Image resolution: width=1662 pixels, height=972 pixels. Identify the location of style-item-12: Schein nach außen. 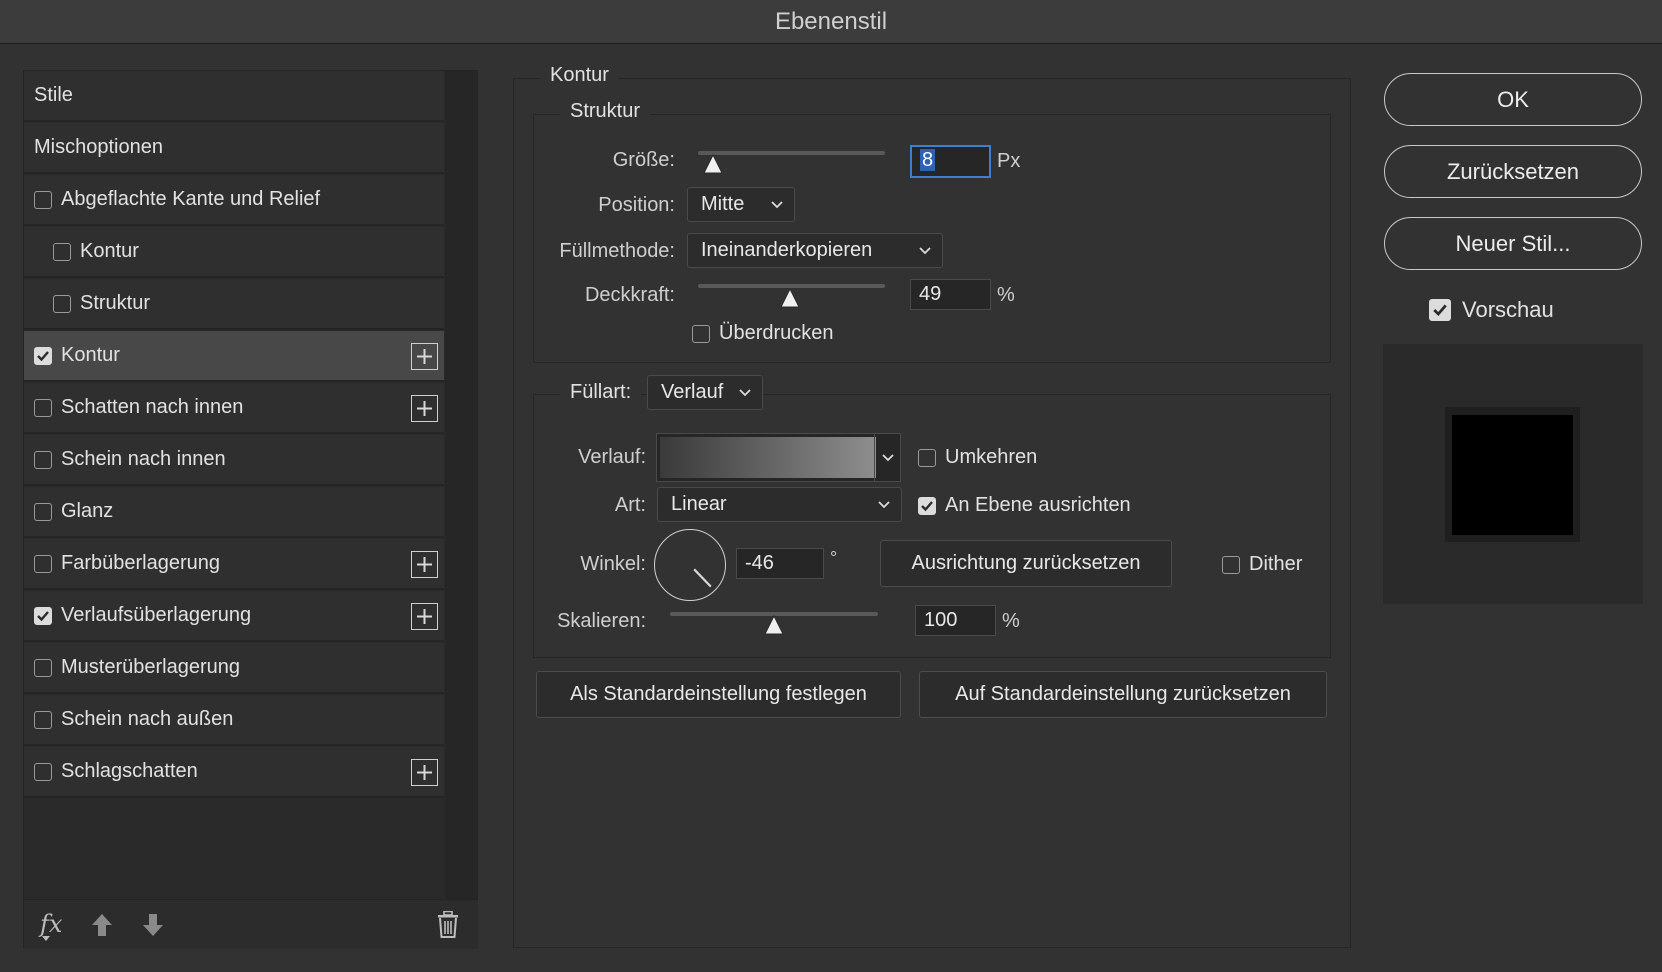
(234, 720).